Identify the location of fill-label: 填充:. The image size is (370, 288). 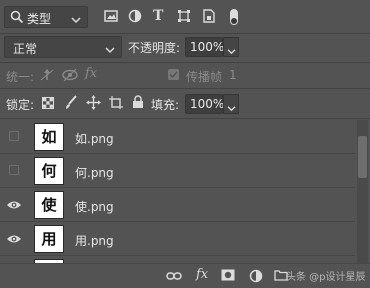
(165, 105).